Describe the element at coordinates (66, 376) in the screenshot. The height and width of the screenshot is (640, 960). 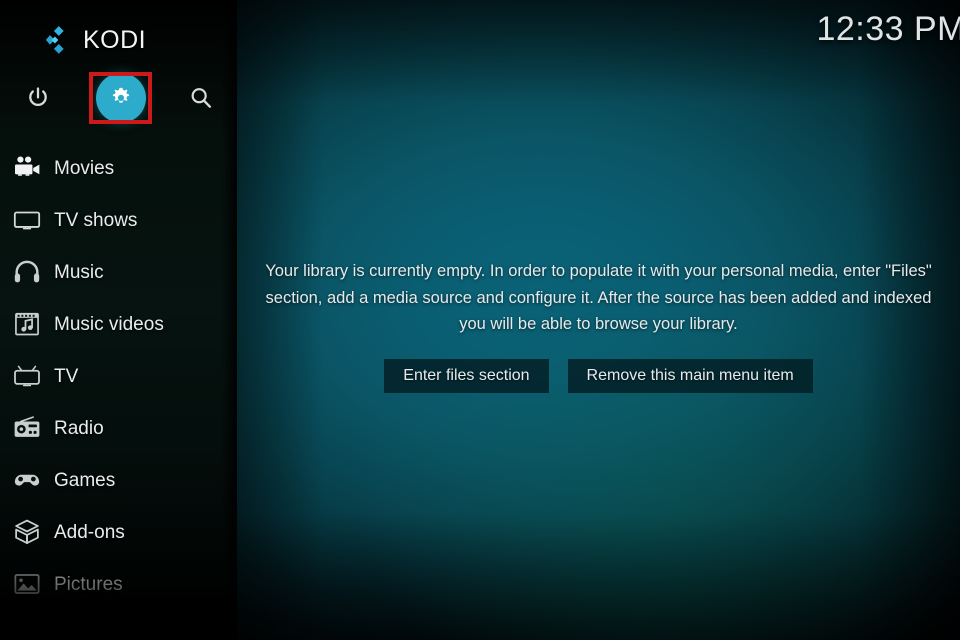
I see `sidebar-item-label: TV` at that location.